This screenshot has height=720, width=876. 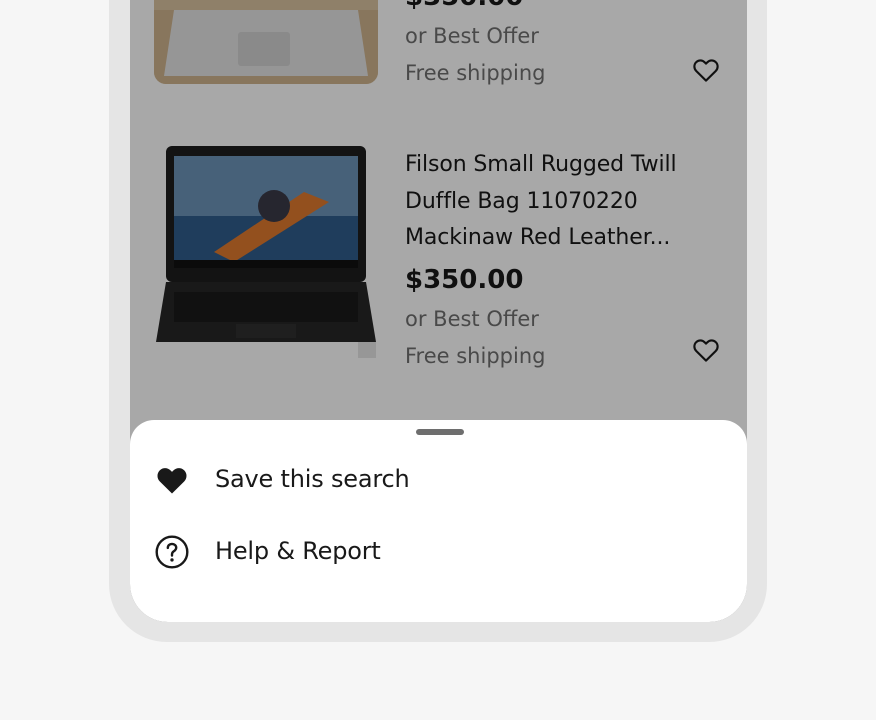 What do you see at coordinates (312, 479) in the screenshot?
I see `save-search-label: Save this search` at bounding box center [312, 479].